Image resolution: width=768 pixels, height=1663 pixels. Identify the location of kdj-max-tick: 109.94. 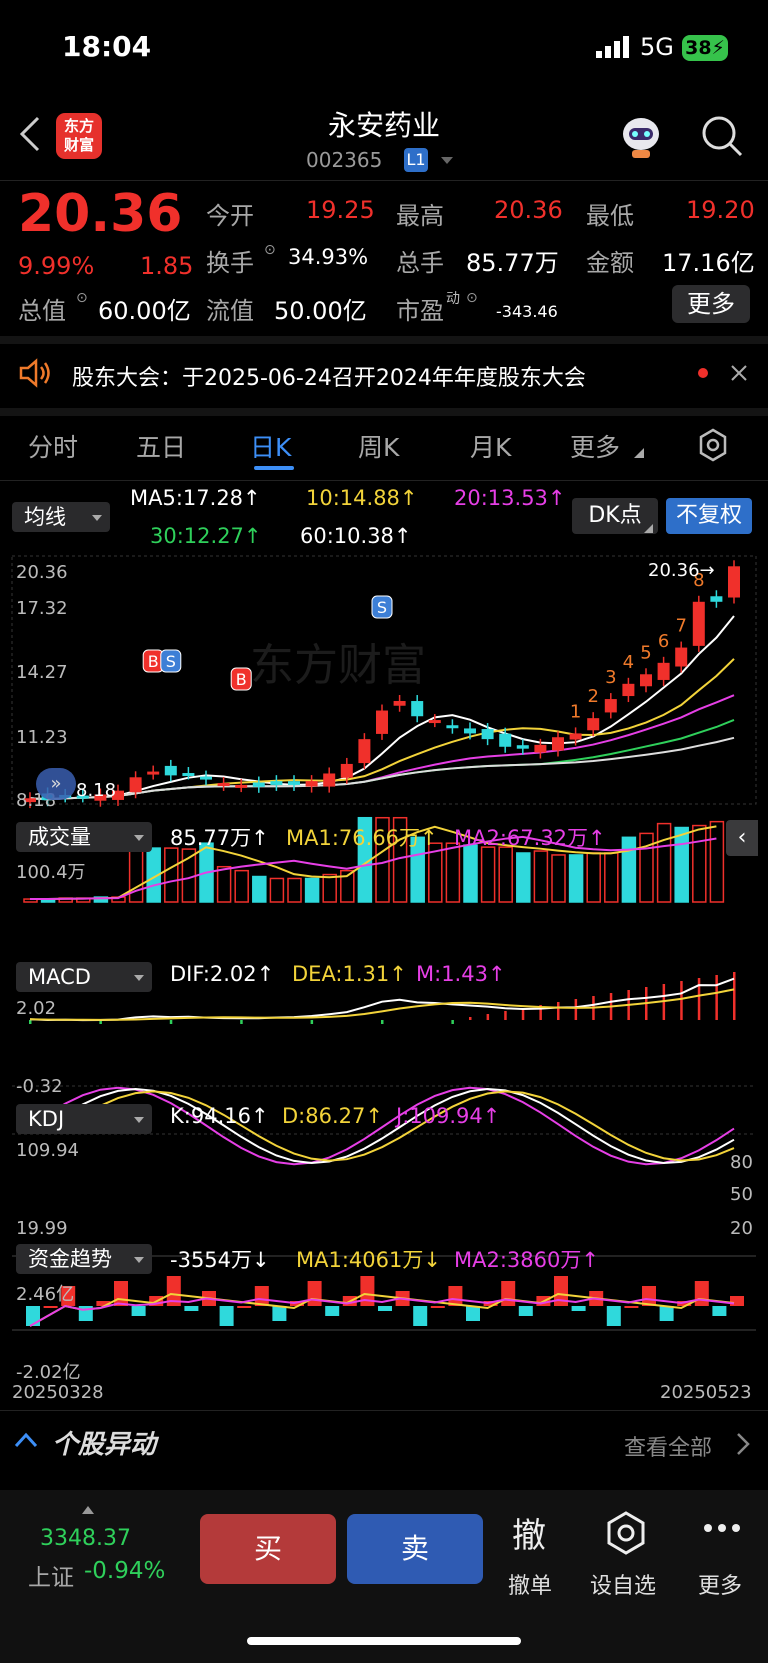
(47, 1150).